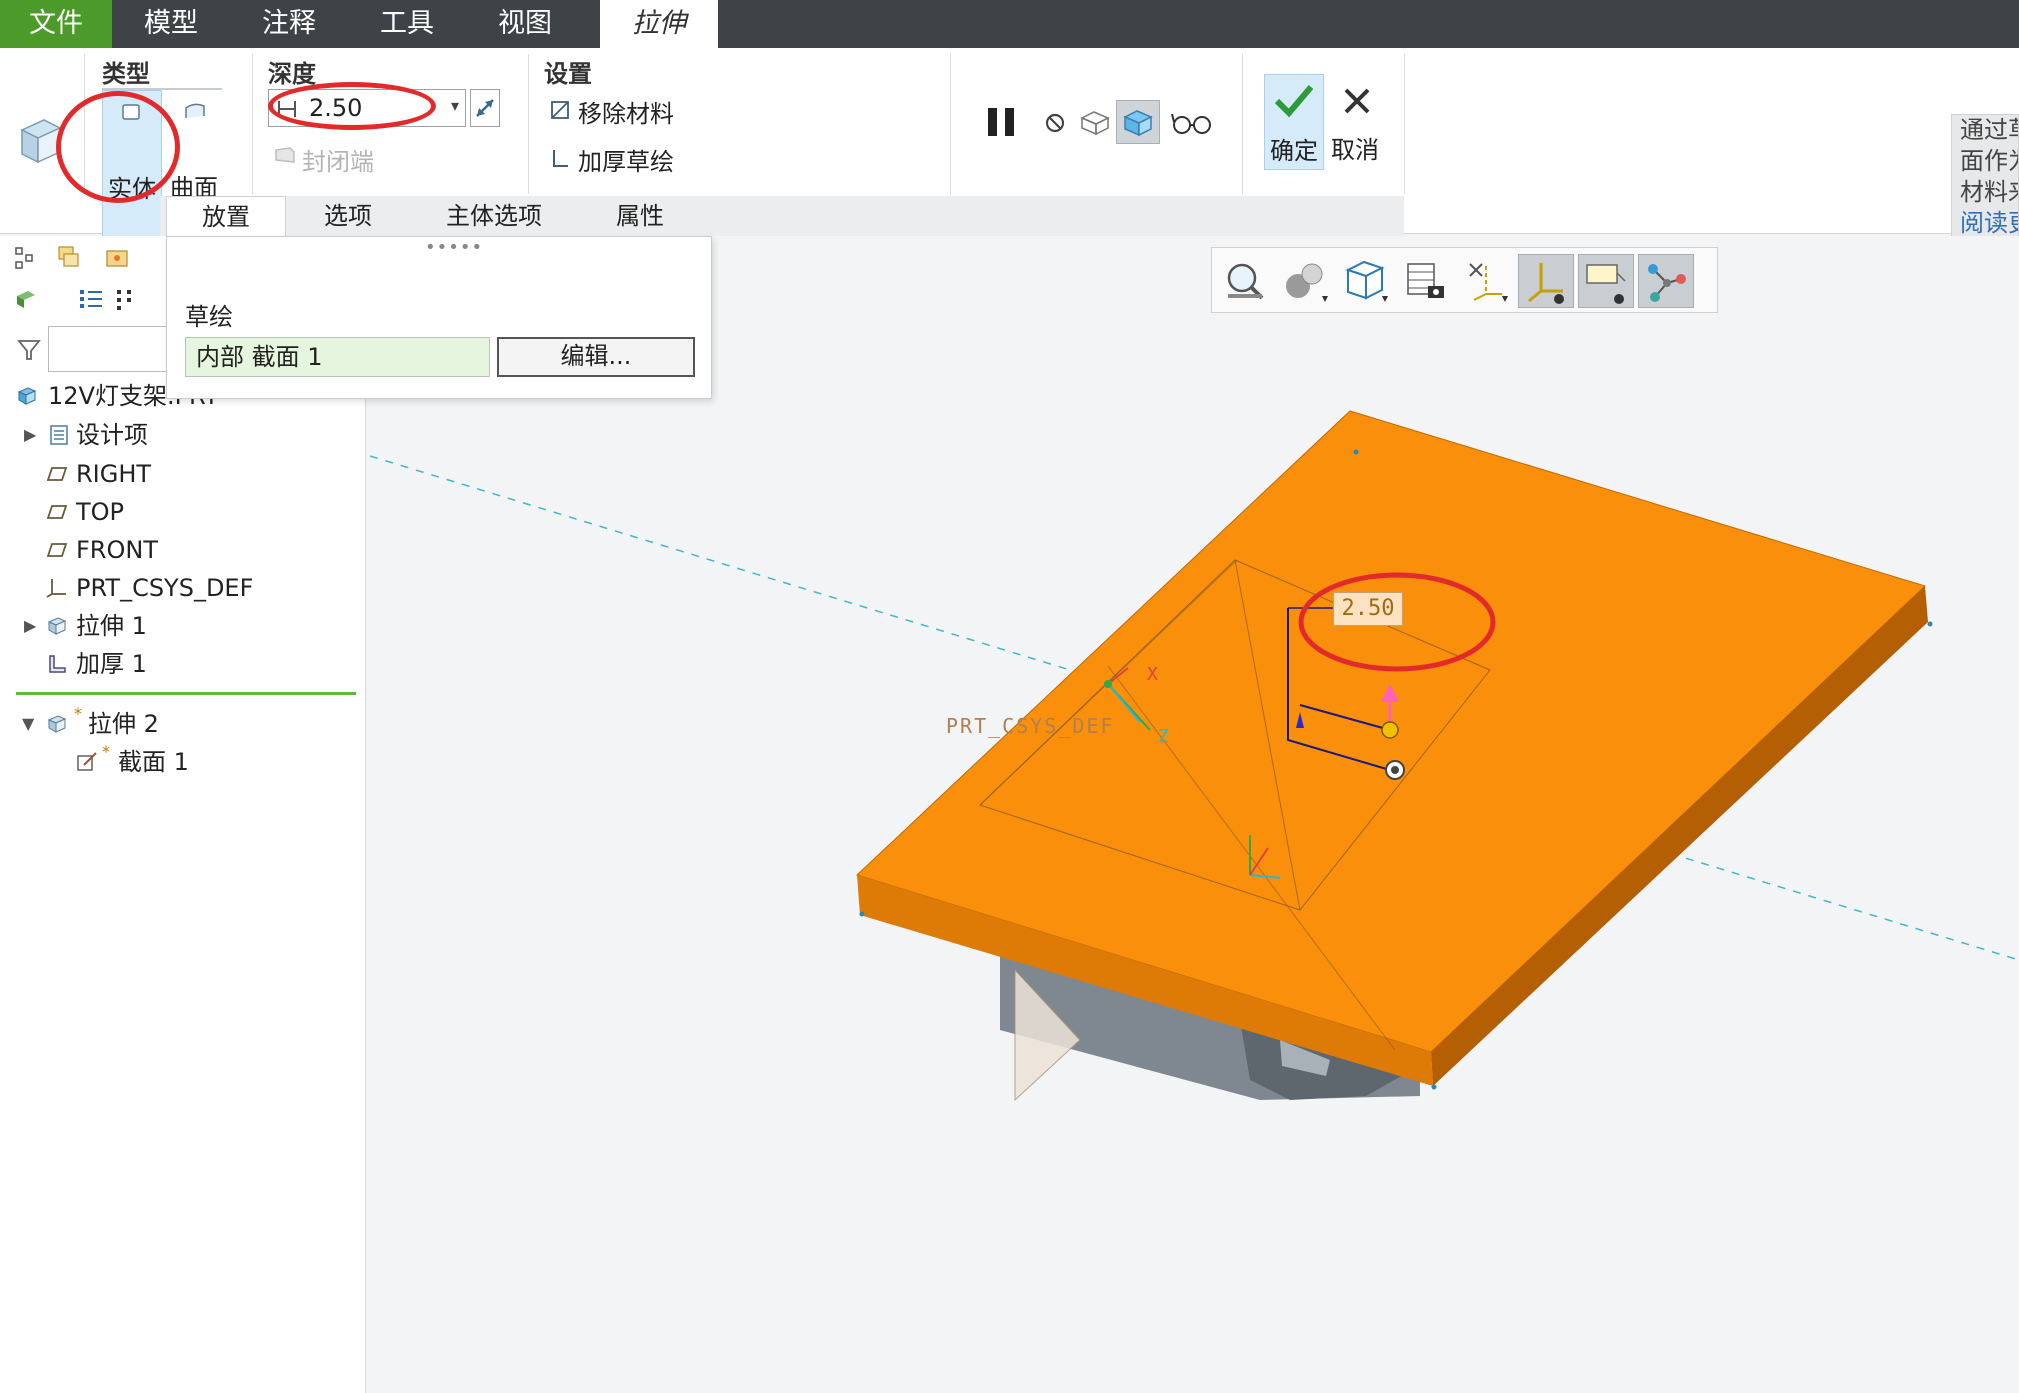  I want to click on type-group-title: 类型, so click(126, 74).